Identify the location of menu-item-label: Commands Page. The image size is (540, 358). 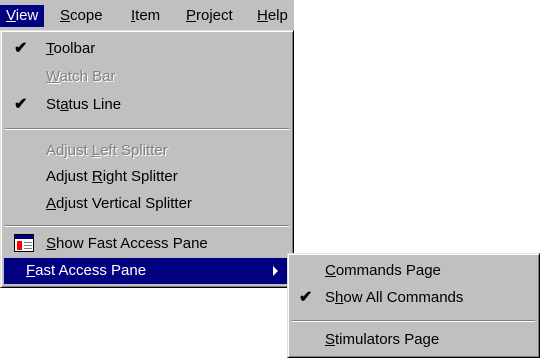
(383, 270).